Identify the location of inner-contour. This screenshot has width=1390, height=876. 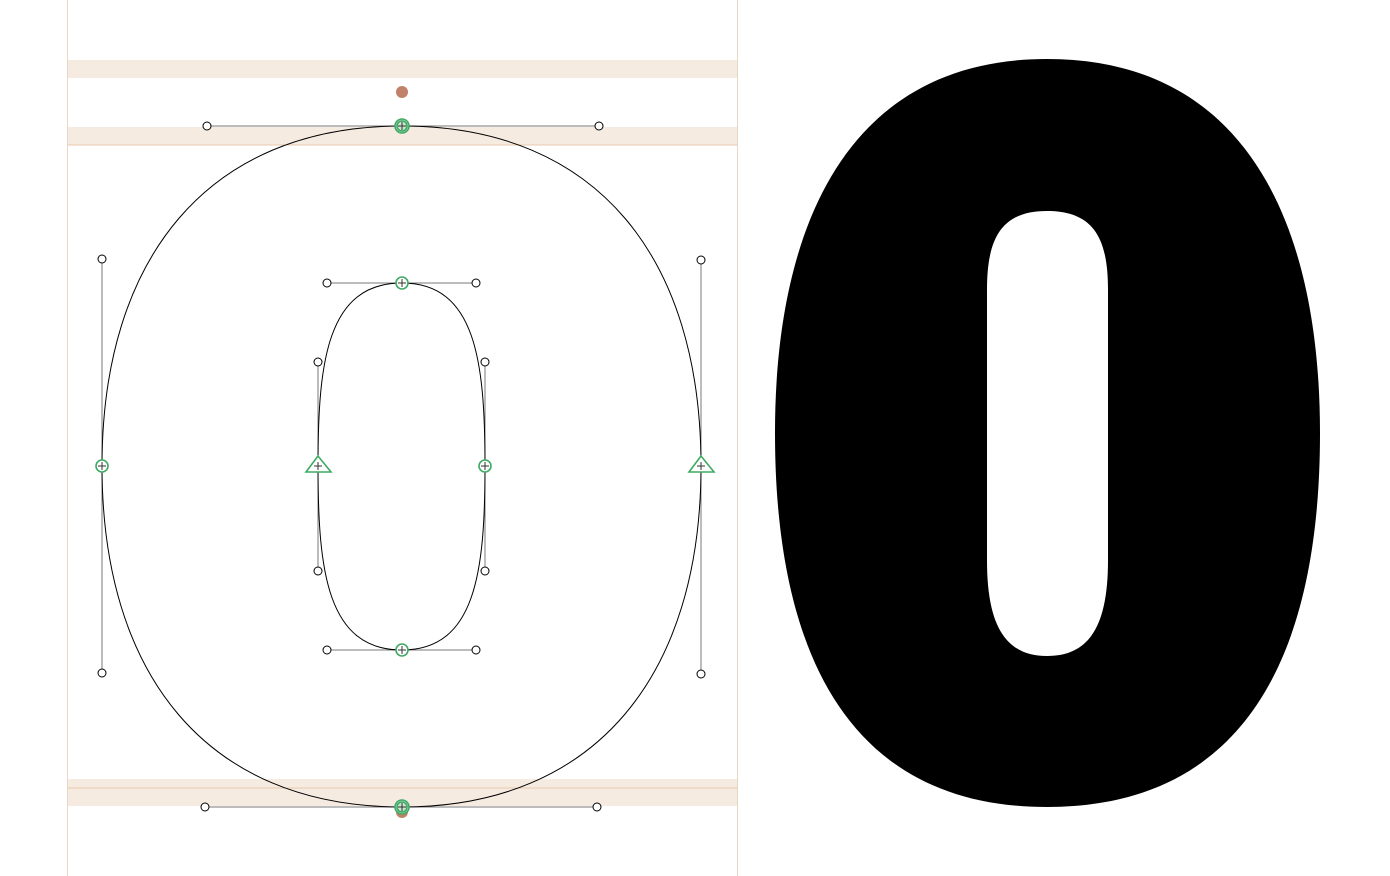
(401, 466).